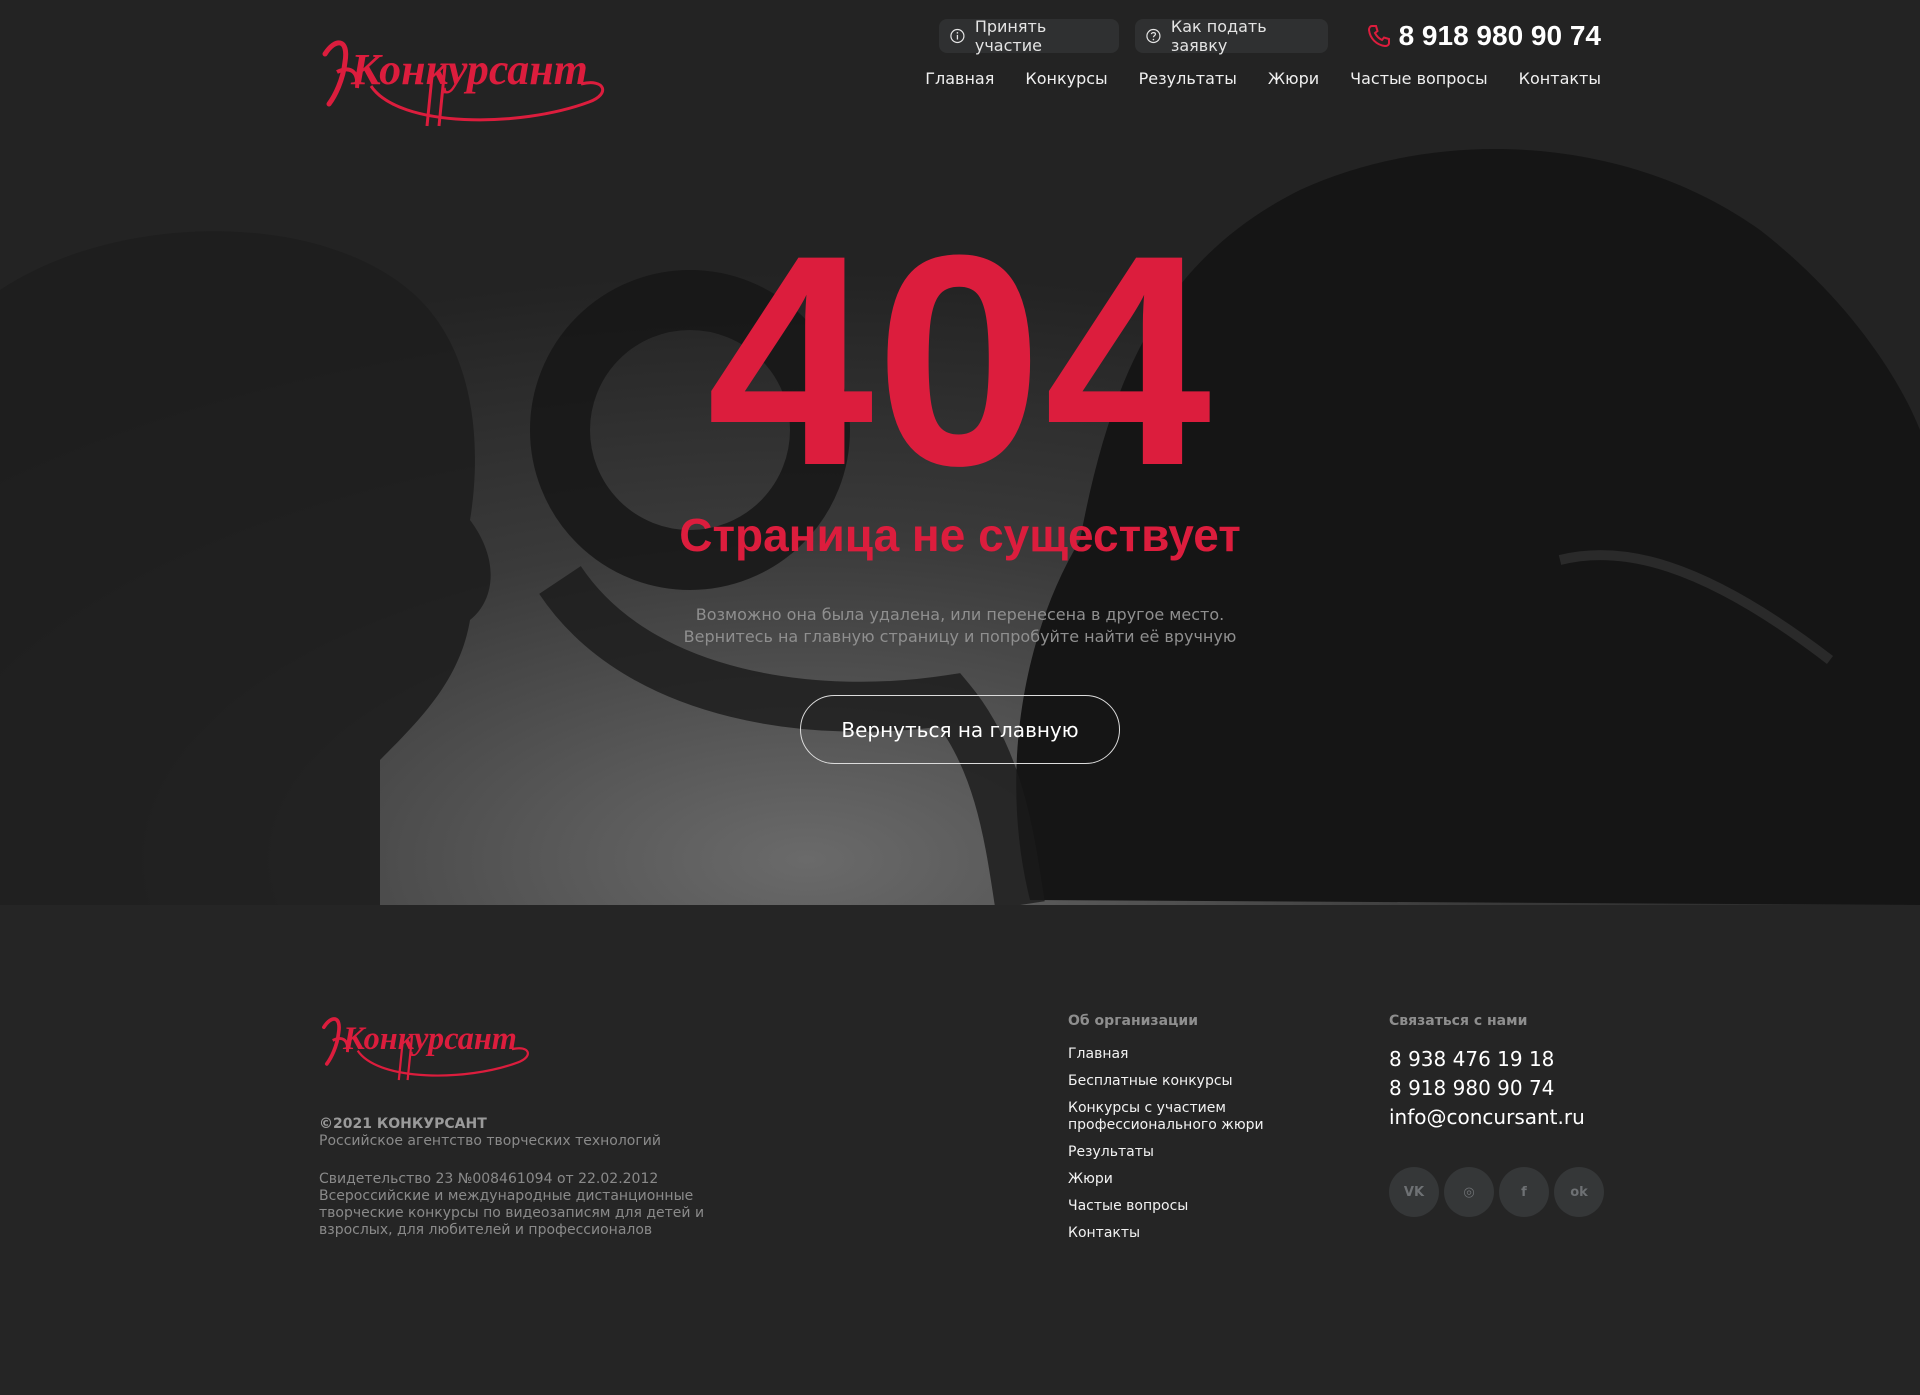  What do you see at coordinates (1560, 78) in the screenshot?
I see `nav-item-contacts: Контакты` at bounding box center [1560, 78].